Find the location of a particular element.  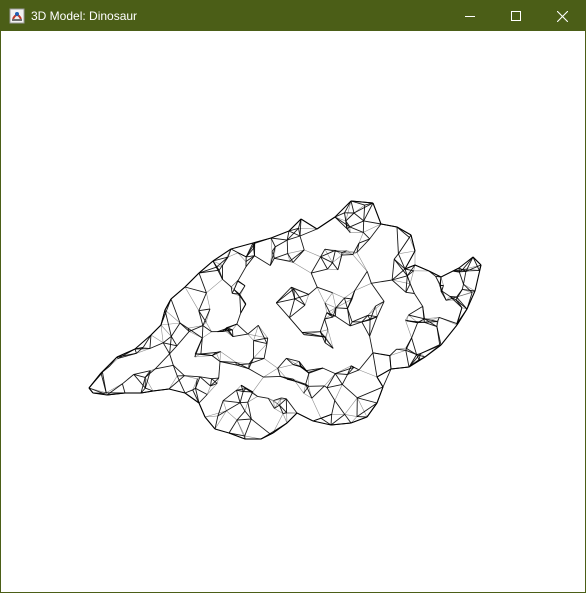

java-app-icon is located at coordinates (17, 16).